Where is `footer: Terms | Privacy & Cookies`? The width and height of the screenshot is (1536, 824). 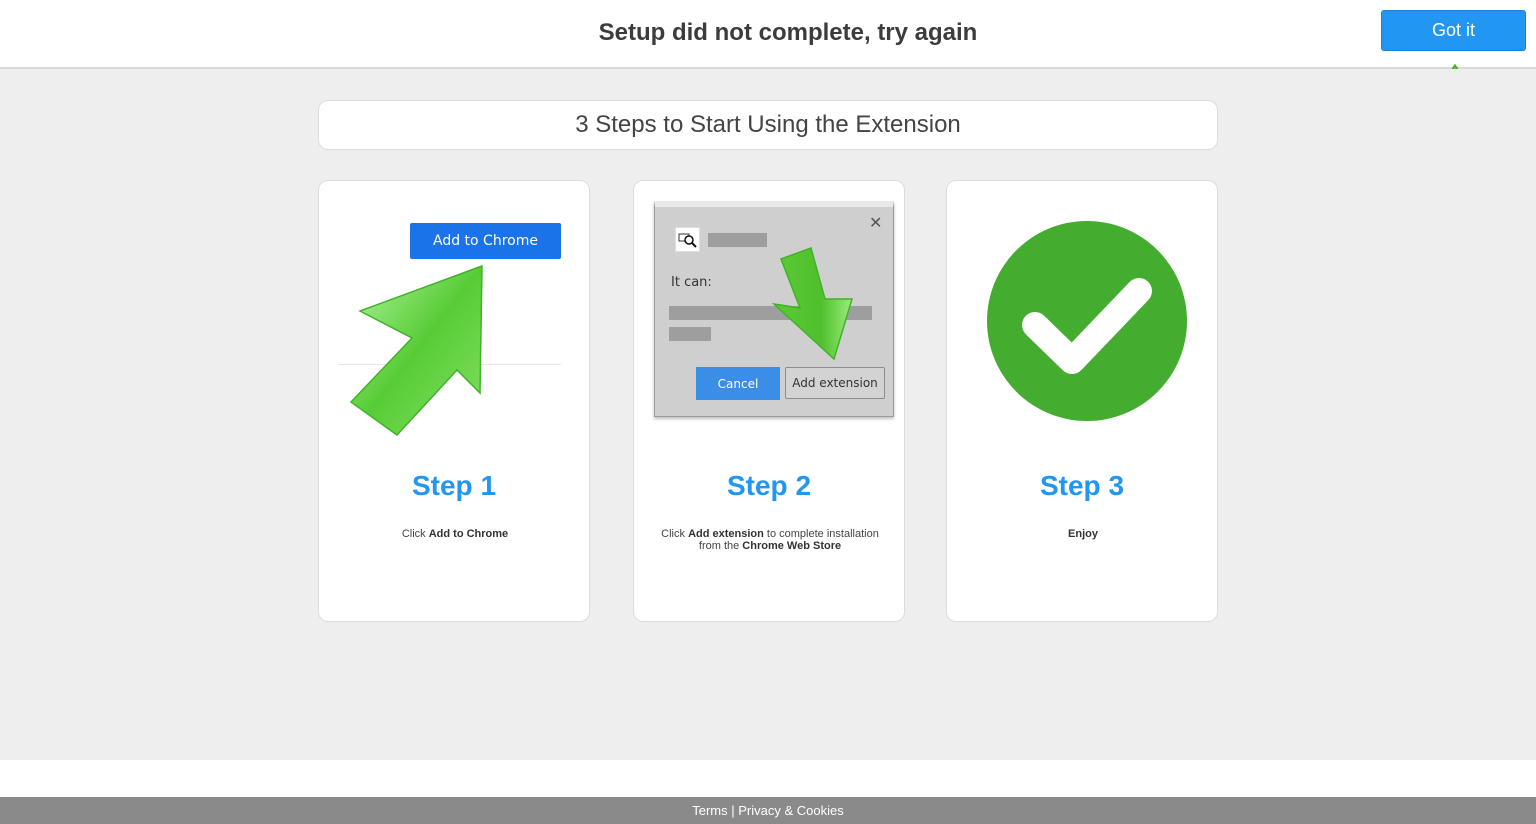 footer: Terms | Privacy & Cookies is located at coordinates (768, 810).